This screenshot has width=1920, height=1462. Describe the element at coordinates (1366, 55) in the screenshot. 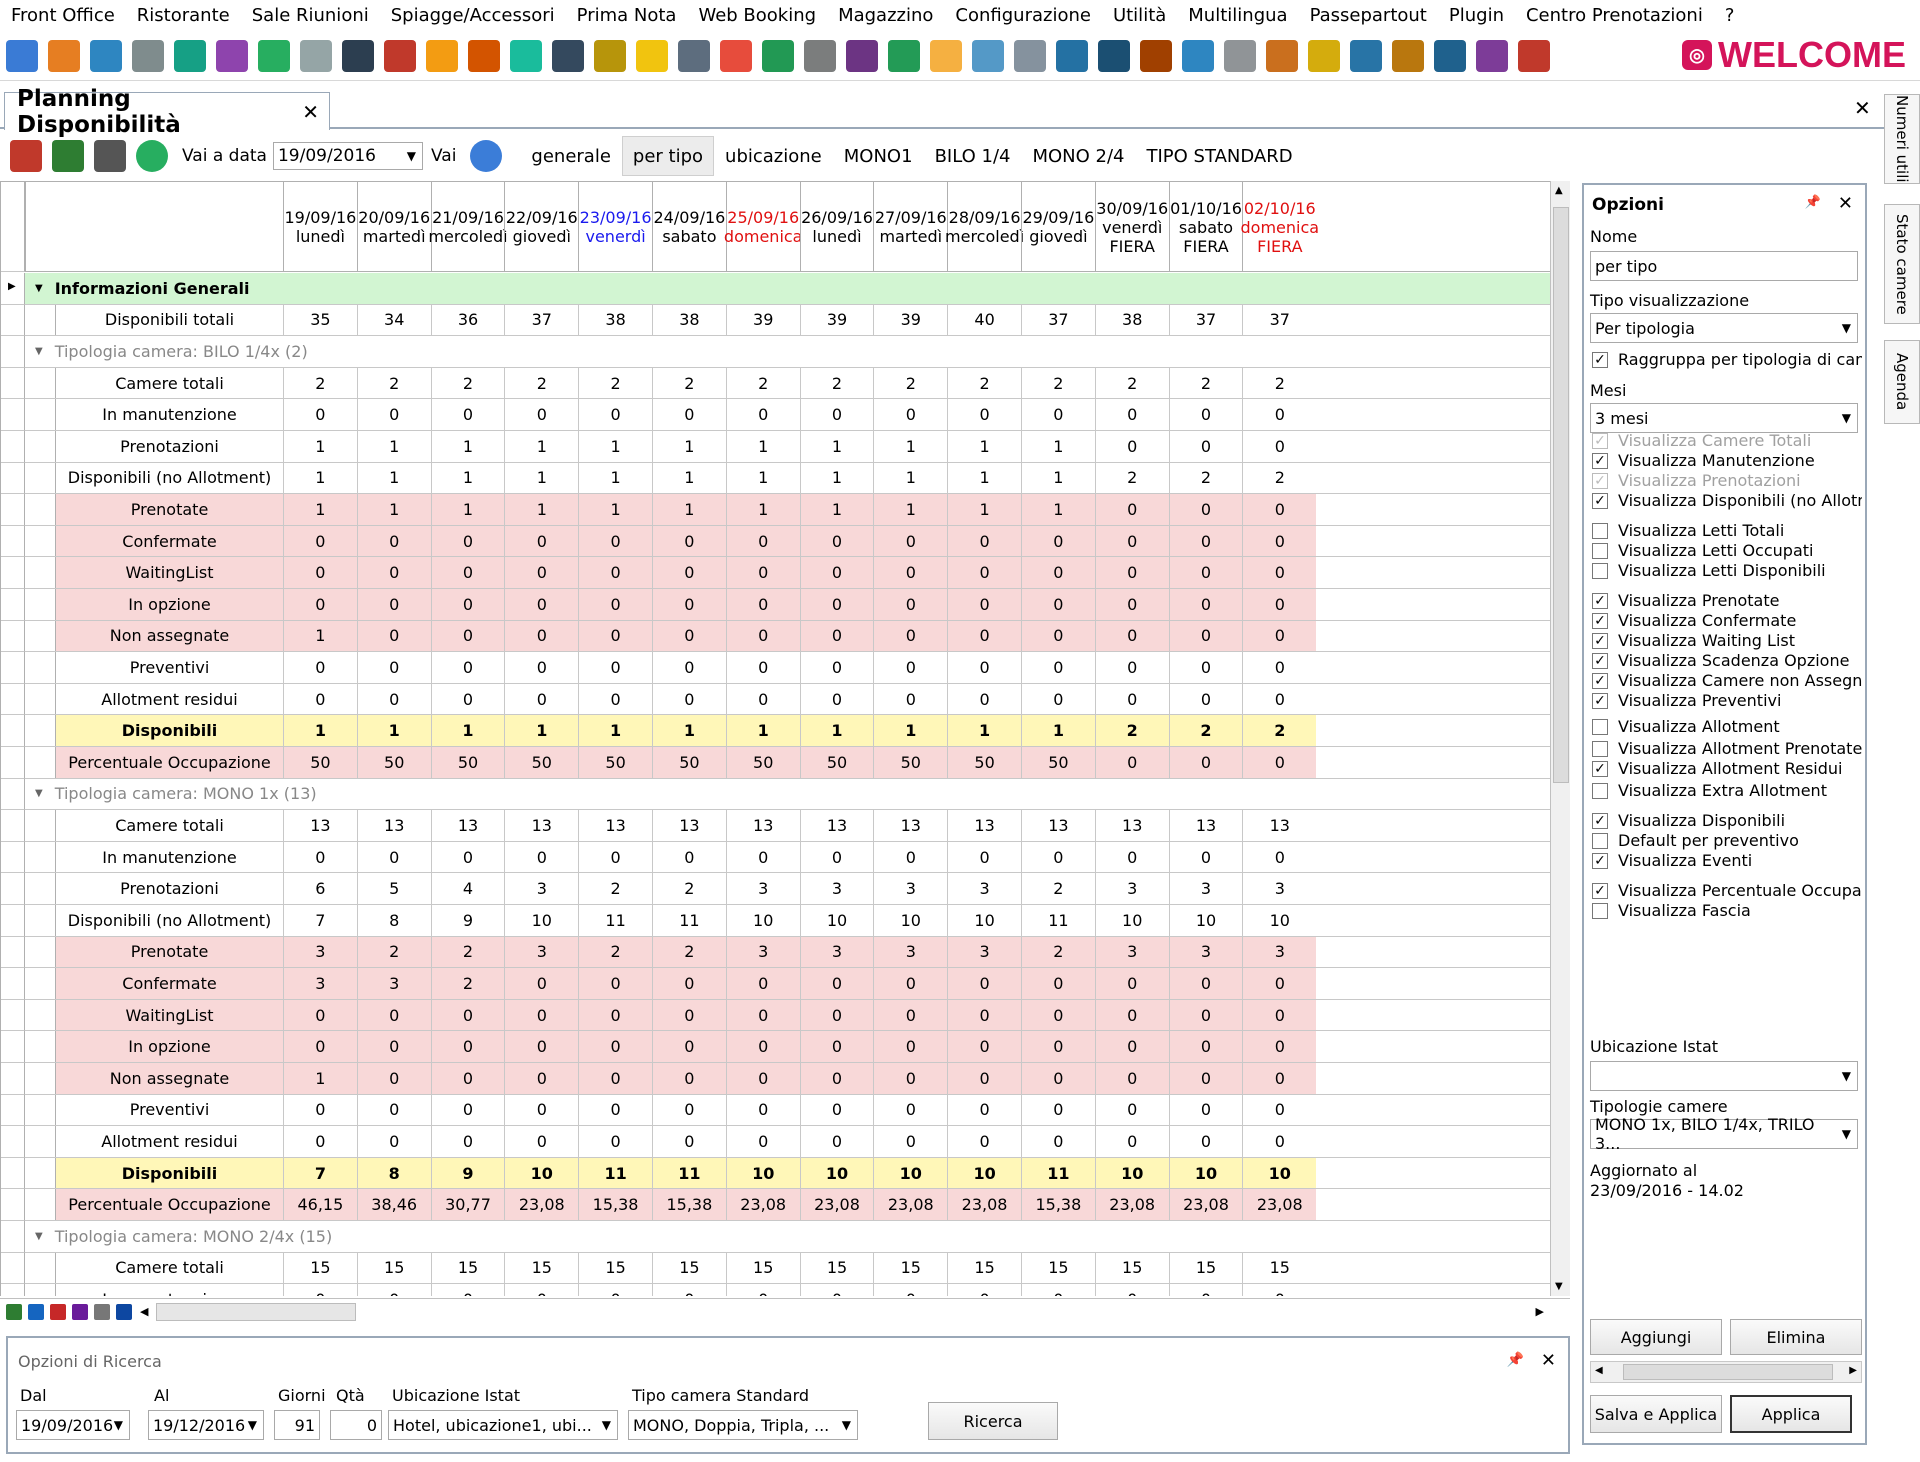

I see `calculator-icon` at that location.